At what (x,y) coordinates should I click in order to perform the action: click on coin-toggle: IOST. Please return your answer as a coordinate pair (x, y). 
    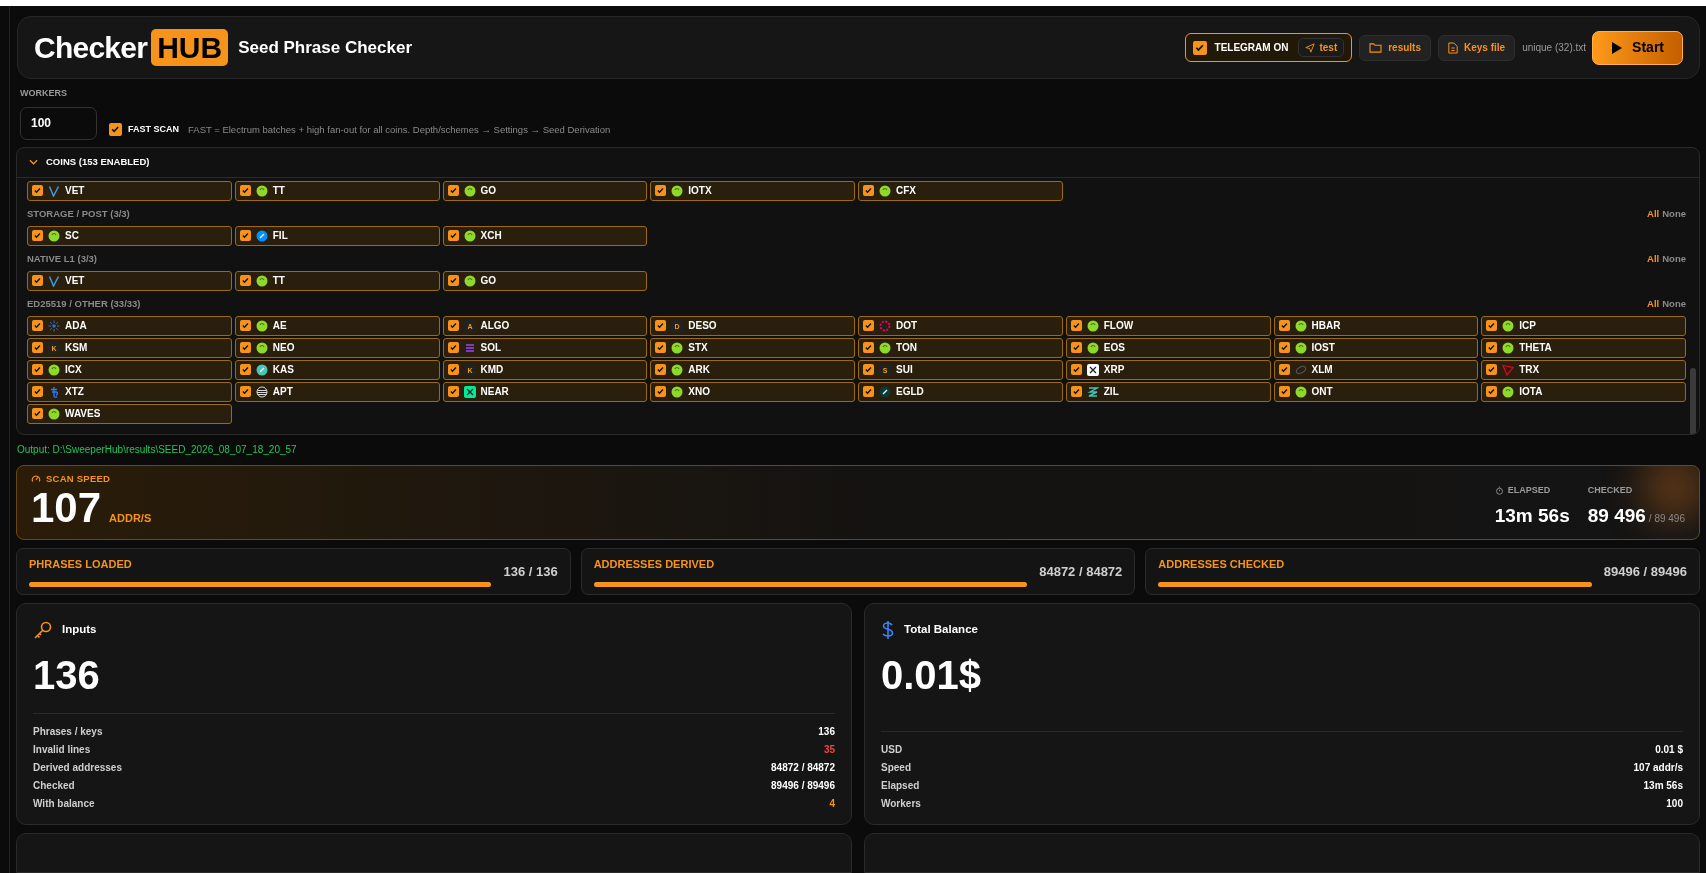
    Looking at the image, I should click on (1376, 347).